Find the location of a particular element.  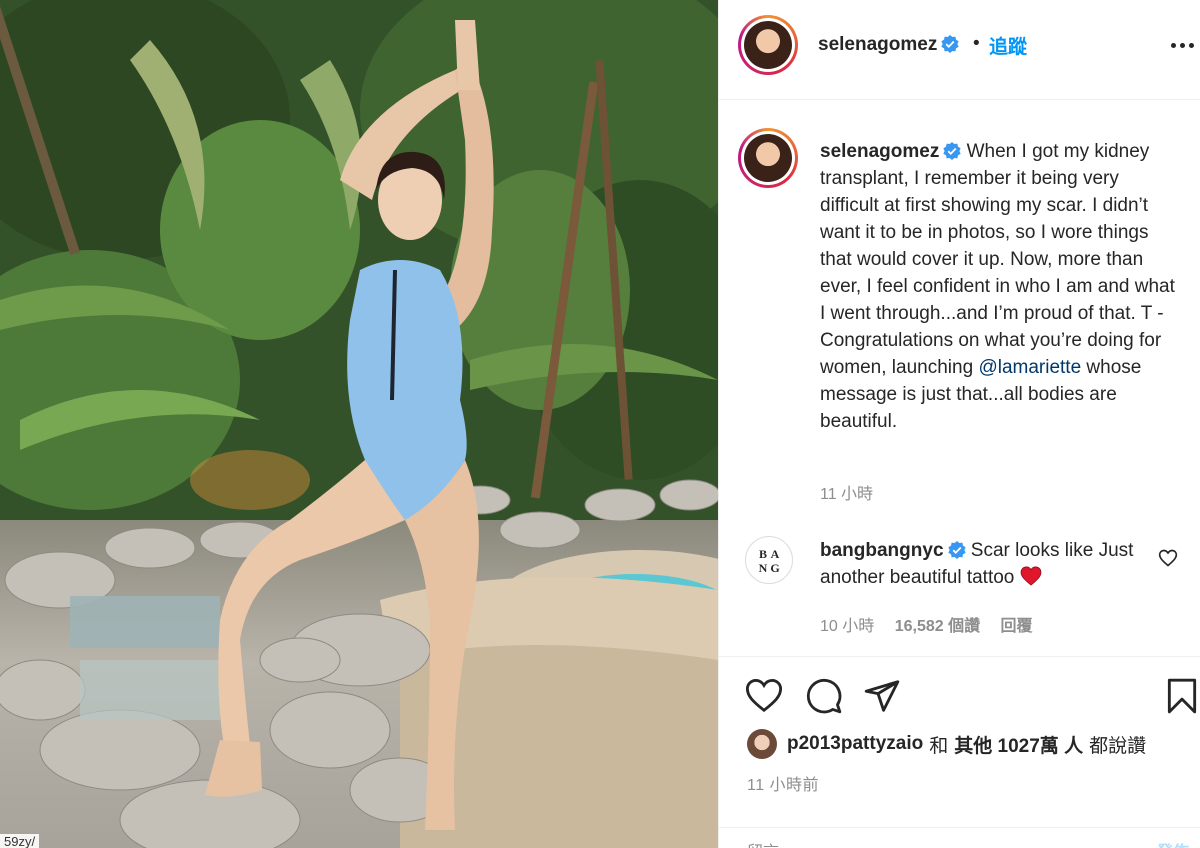

commenter-username: bangbangnyc is located at coordinates (882, 550).